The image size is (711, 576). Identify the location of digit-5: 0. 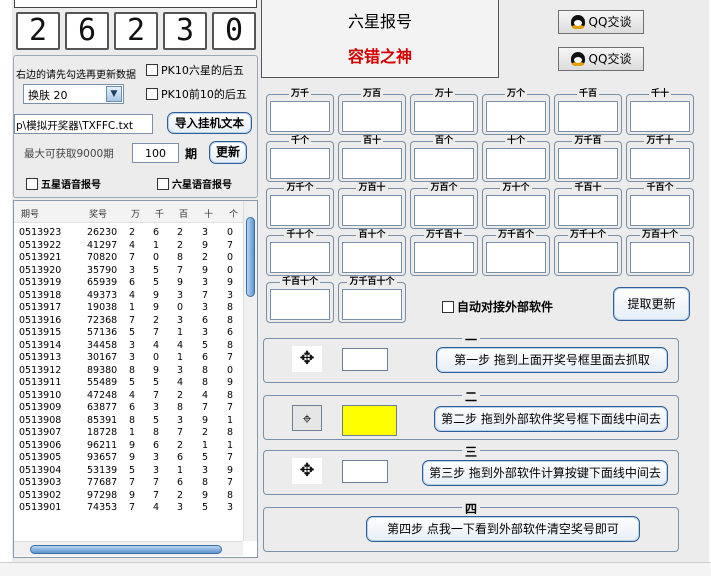
(234, 31).